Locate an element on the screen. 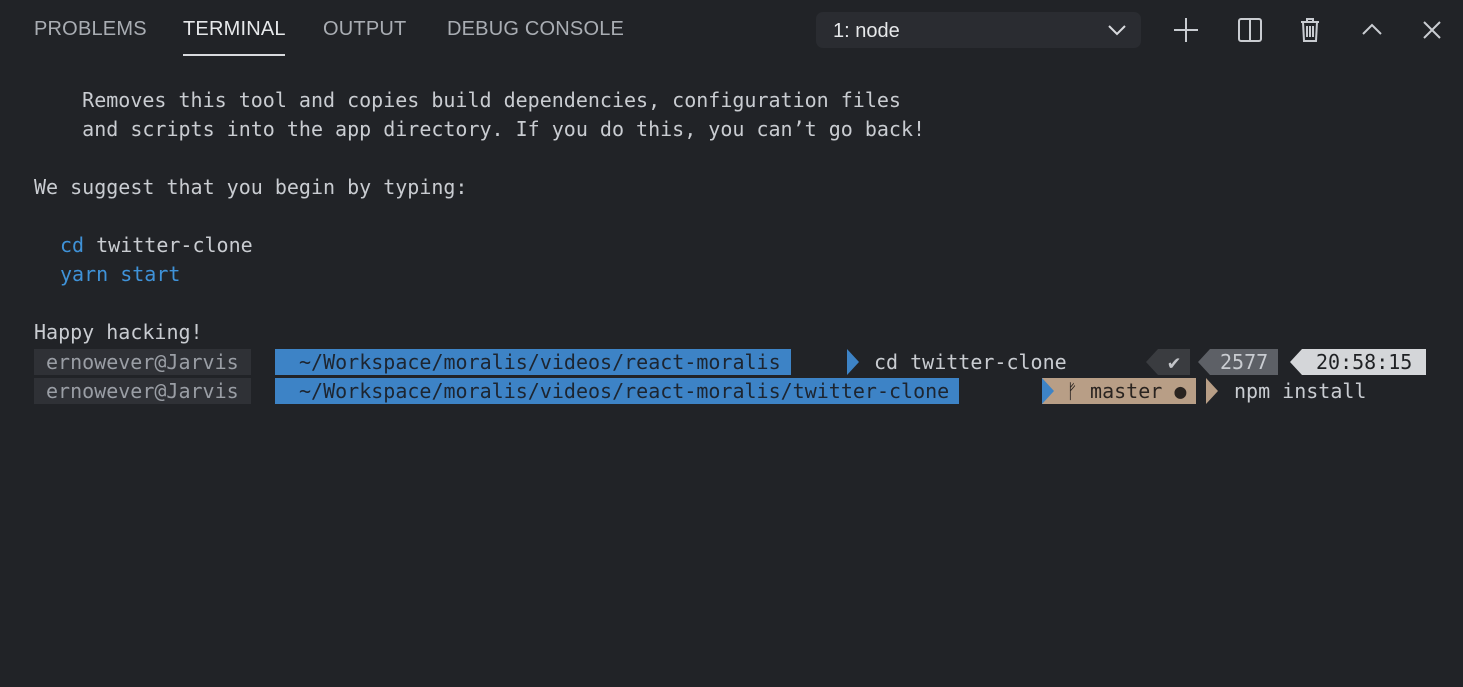  git-branch: ᚠ master ● is located at coordinates (1119, 391).